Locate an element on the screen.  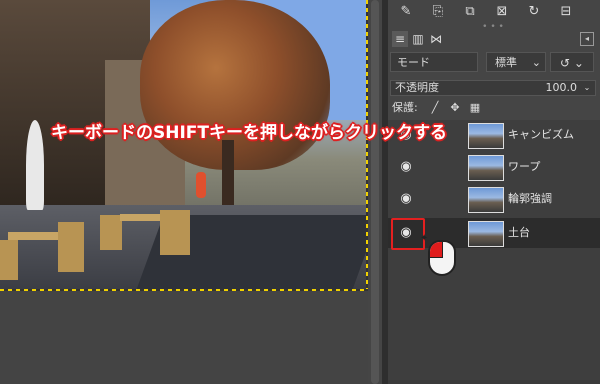
panel-toolbar: ✎ ⎘ ⧉ ⊠ ↻ ⊟ is located at coordinates (494, 12).